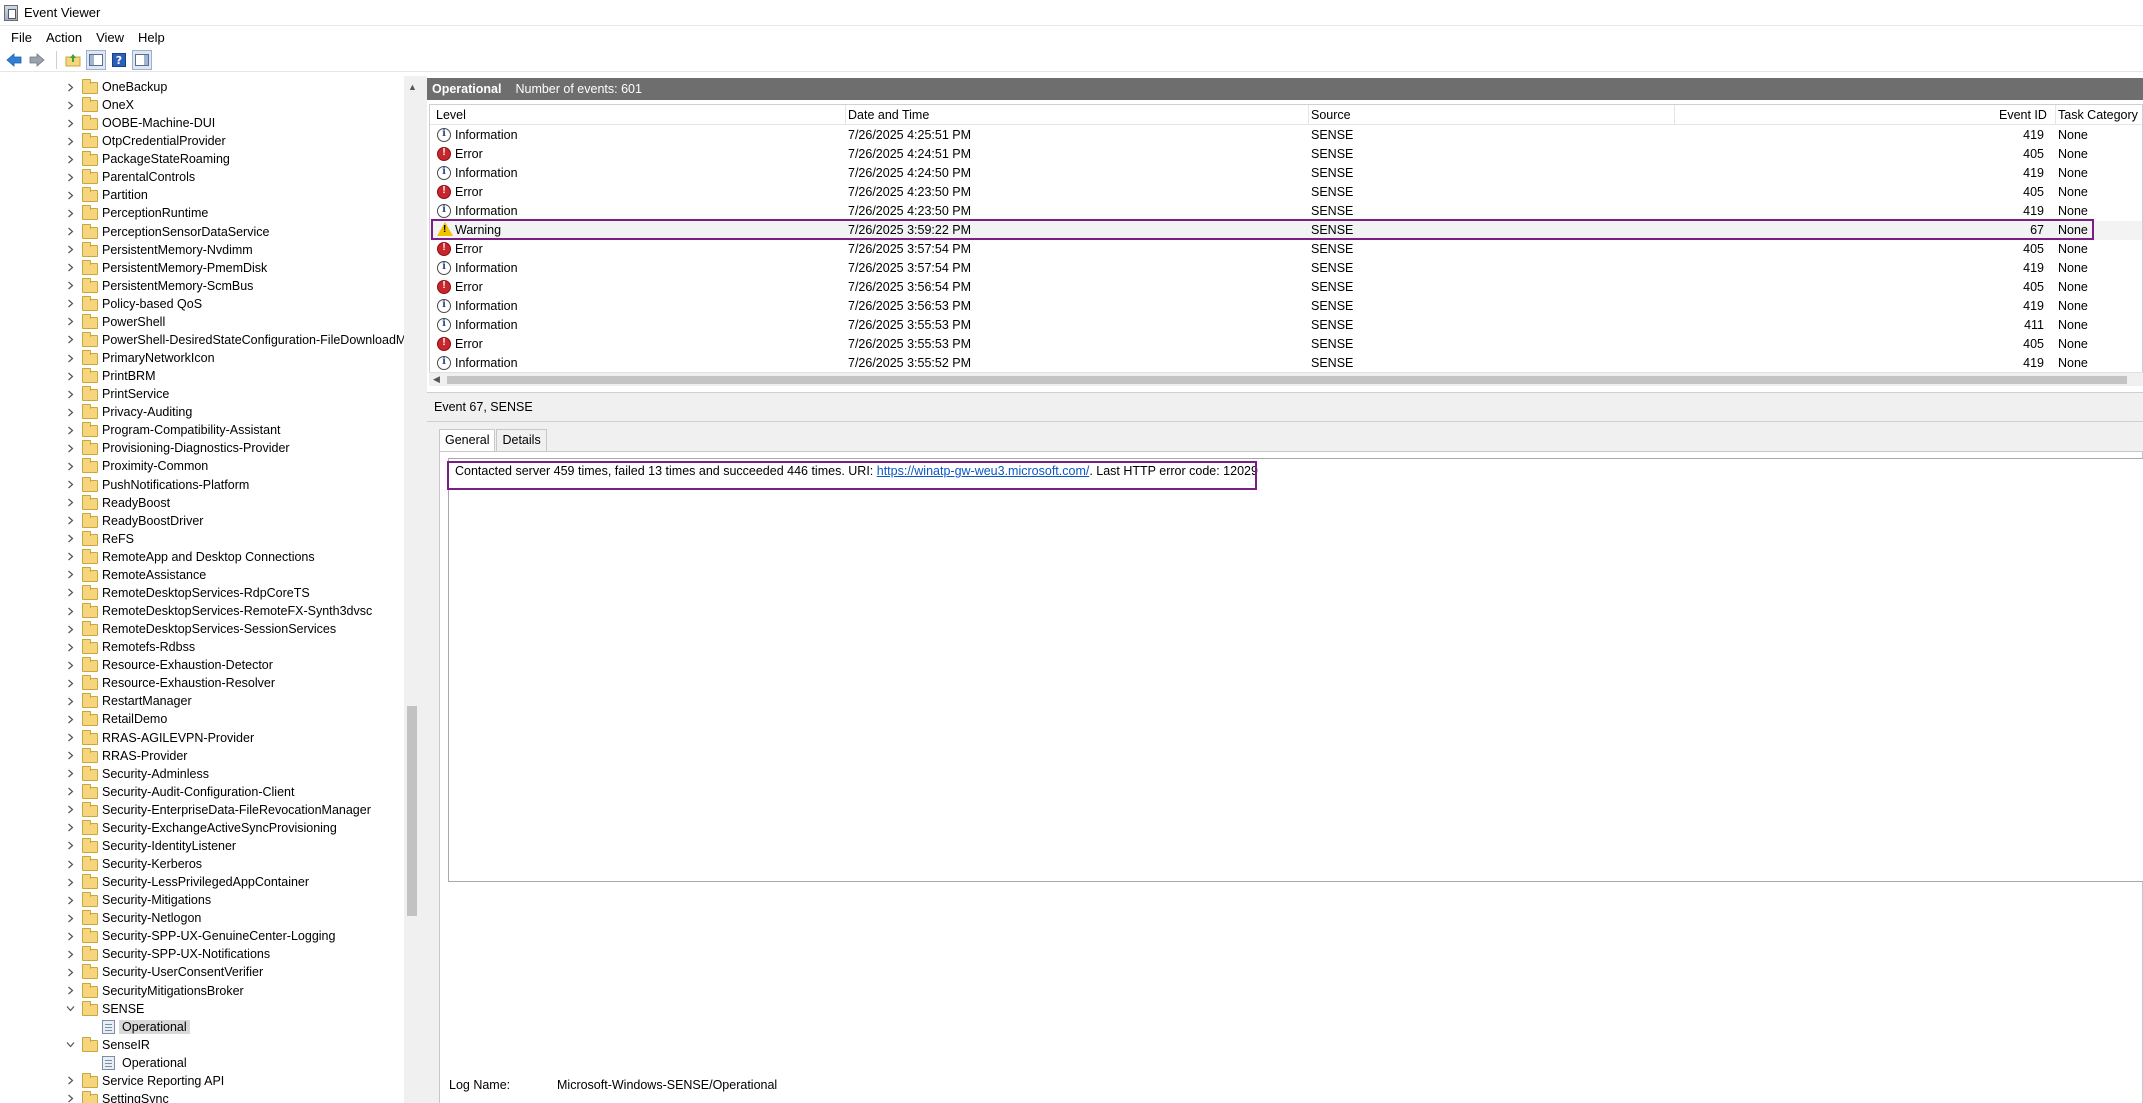 This screenshot has height=1103, width=2143. What do you see at coordinates (202, 756) in the screenshot?
I see `tree-item-folder: RRAS-Provider` at bounding box center [202, 756].